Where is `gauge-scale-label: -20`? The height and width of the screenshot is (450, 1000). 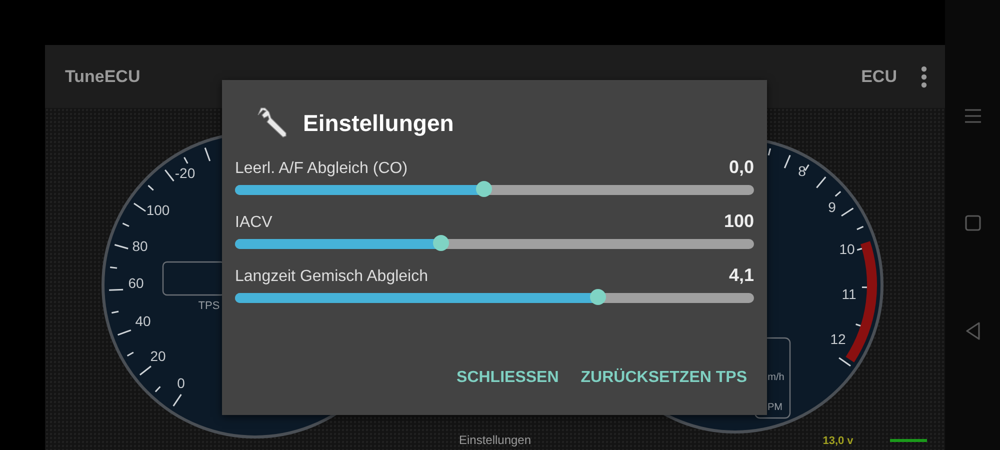
gauge-scale-label: -20 is located at coordinates (185, 173).